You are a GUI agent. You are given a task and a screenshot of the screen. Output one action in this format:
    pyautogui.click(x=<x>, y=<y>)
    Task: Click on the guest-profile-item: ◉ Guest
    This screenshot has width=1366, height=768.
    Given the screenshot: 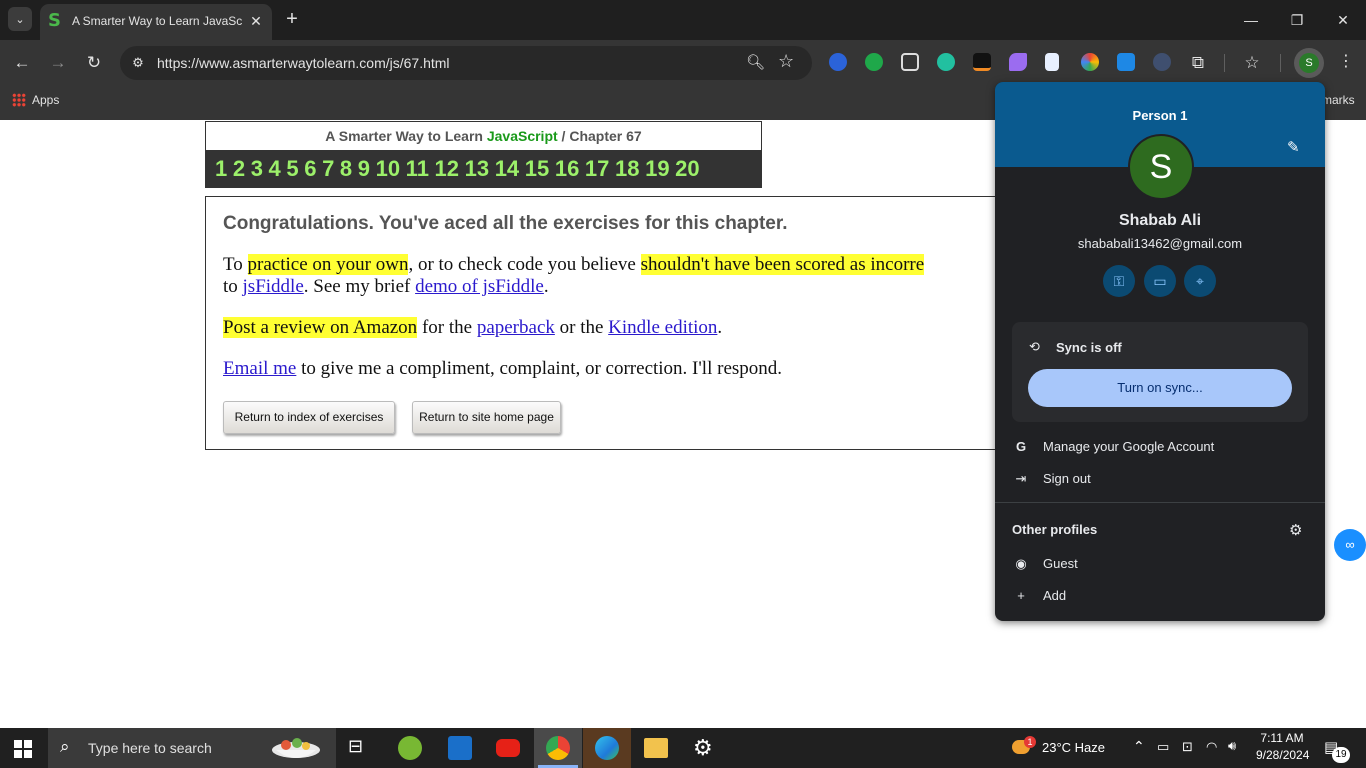 What is the action you would take?
    pyautogui.click(x=1045, y=564)
    